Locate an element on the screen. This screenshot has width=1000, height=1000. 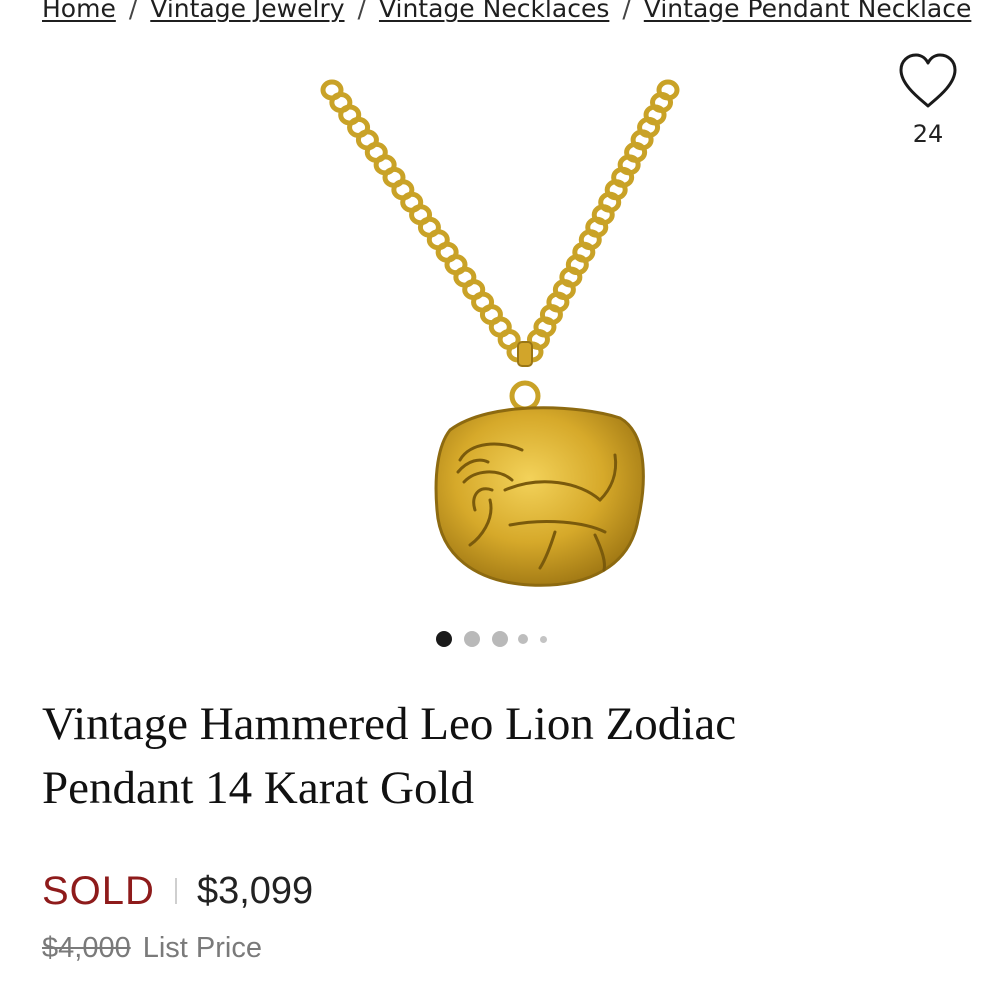
list-price-label: List Price is located at coordinates (202, 947).